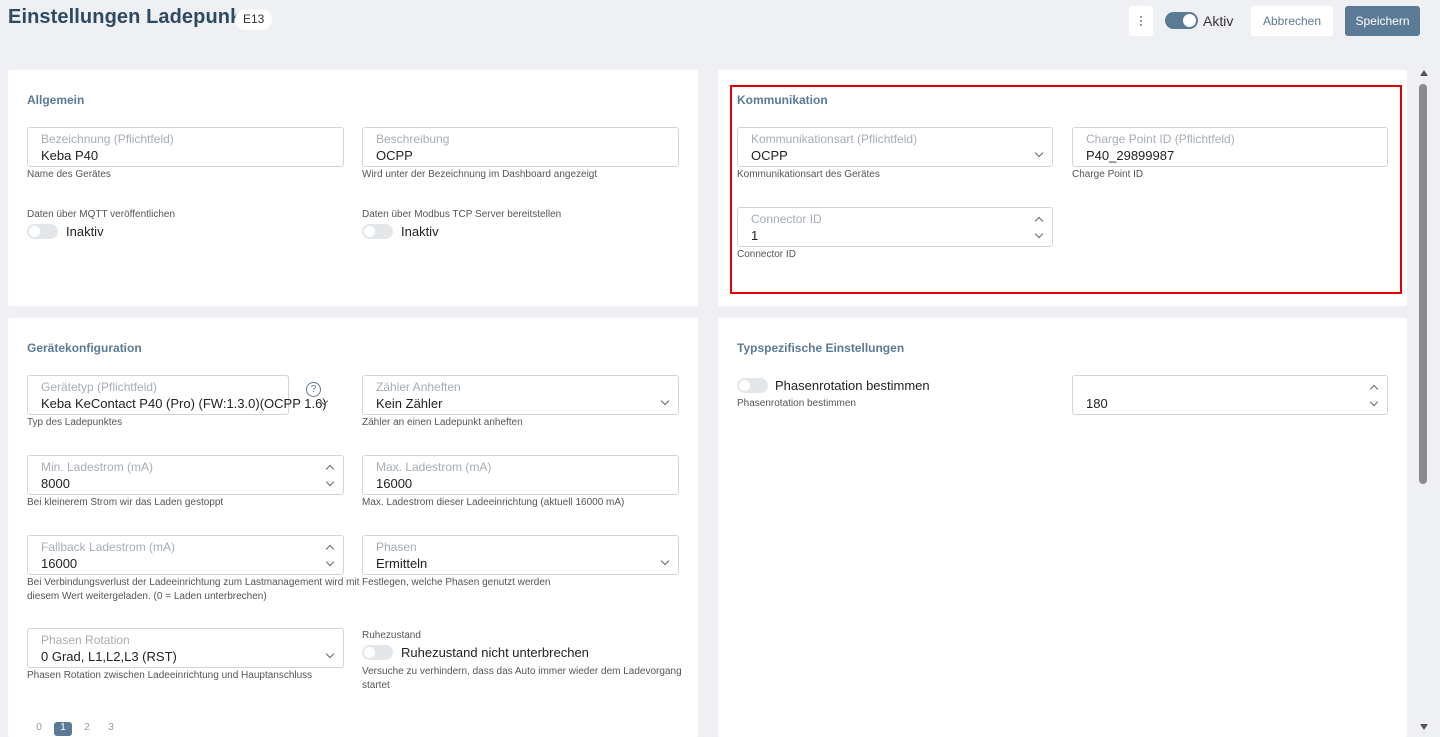  Describe the element at coordinates (520, 147) in the screenshot. I see `beschreibung-field: Beschreibung OCPP` at that location.